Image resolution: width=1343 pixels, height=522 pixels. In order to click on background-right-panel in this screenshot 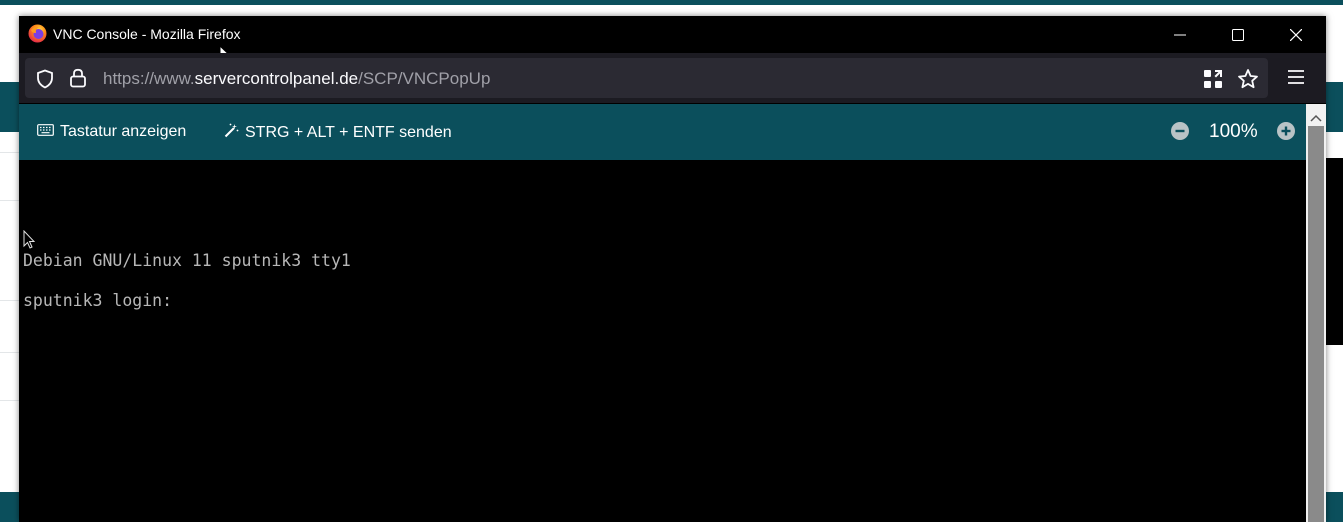, I will do `click(1334, 251)`.